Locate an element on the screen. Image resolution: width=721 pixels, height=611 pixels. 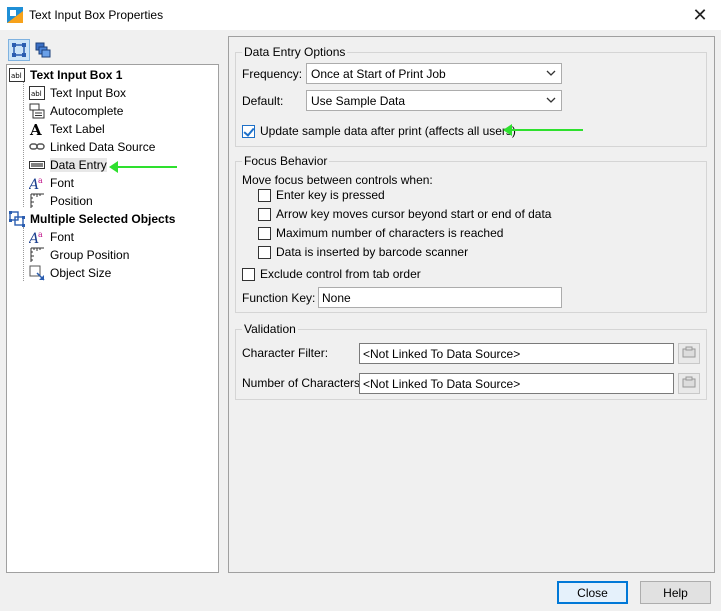
focus-option-enter: Enter key is pressed is located at coordinates (321, 195).